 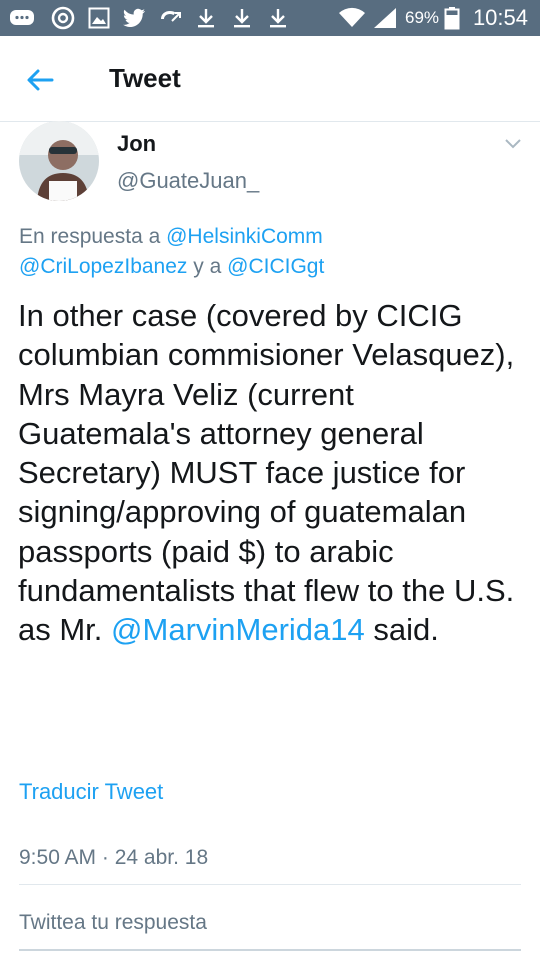 What do you see at coordinates (63, 18) in the screenshot?
I see `sync-icon` at bounding box center [63, 18].